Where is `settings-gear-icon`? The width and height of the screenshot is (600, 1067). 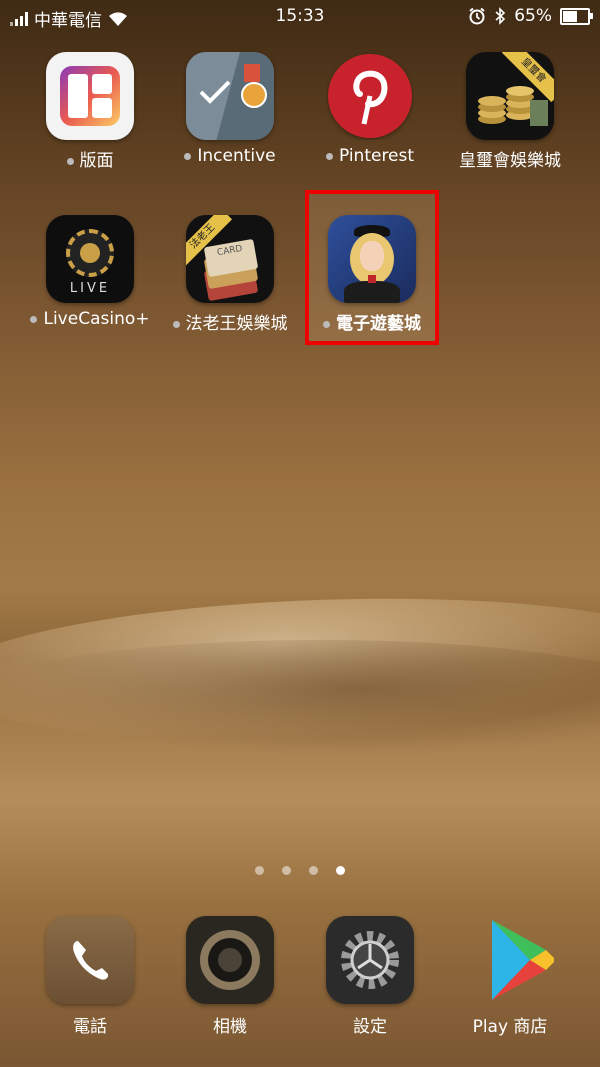
settings-gear-icon is located at coordinates (370, 960).